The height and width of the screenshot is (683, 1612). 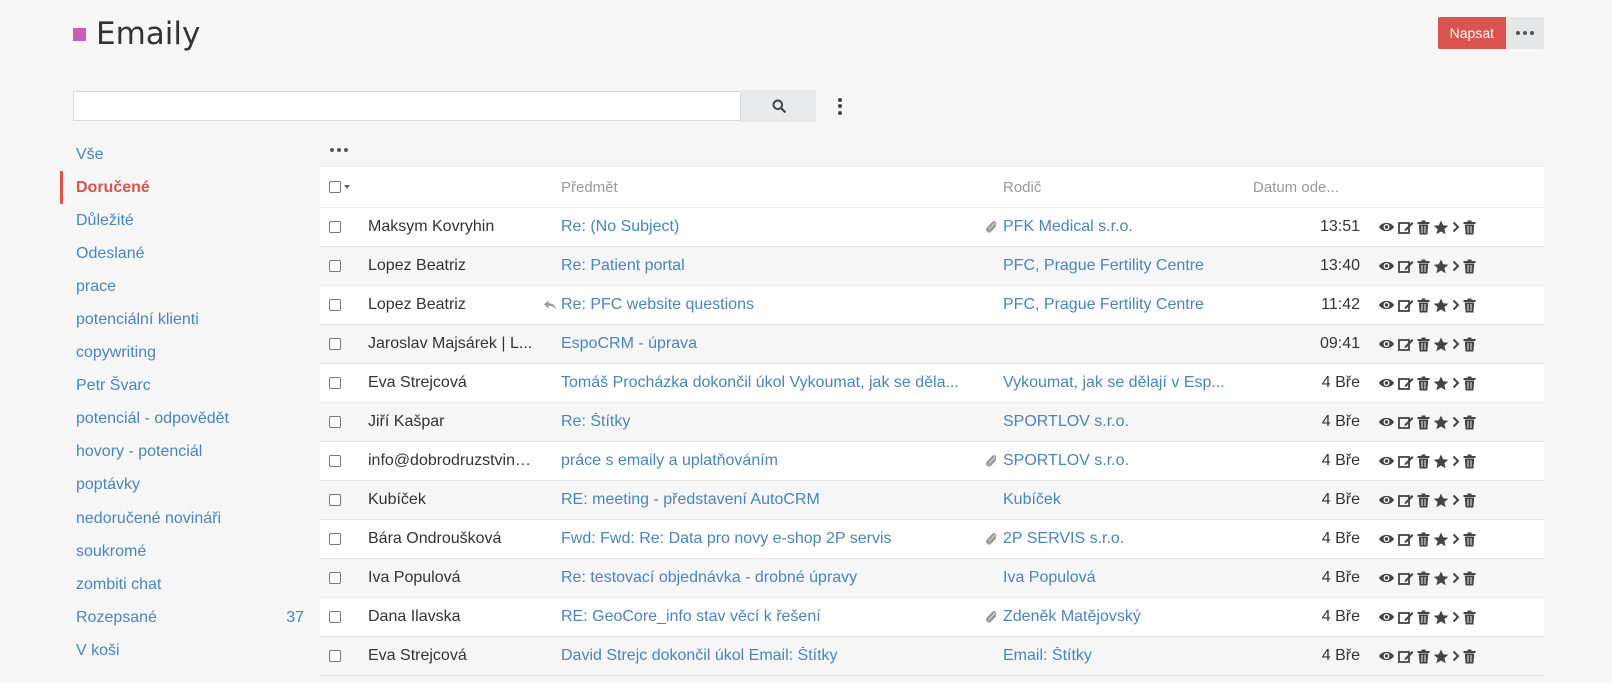 I want to click on column-subject: Předmět, so click(x=782, y=187).